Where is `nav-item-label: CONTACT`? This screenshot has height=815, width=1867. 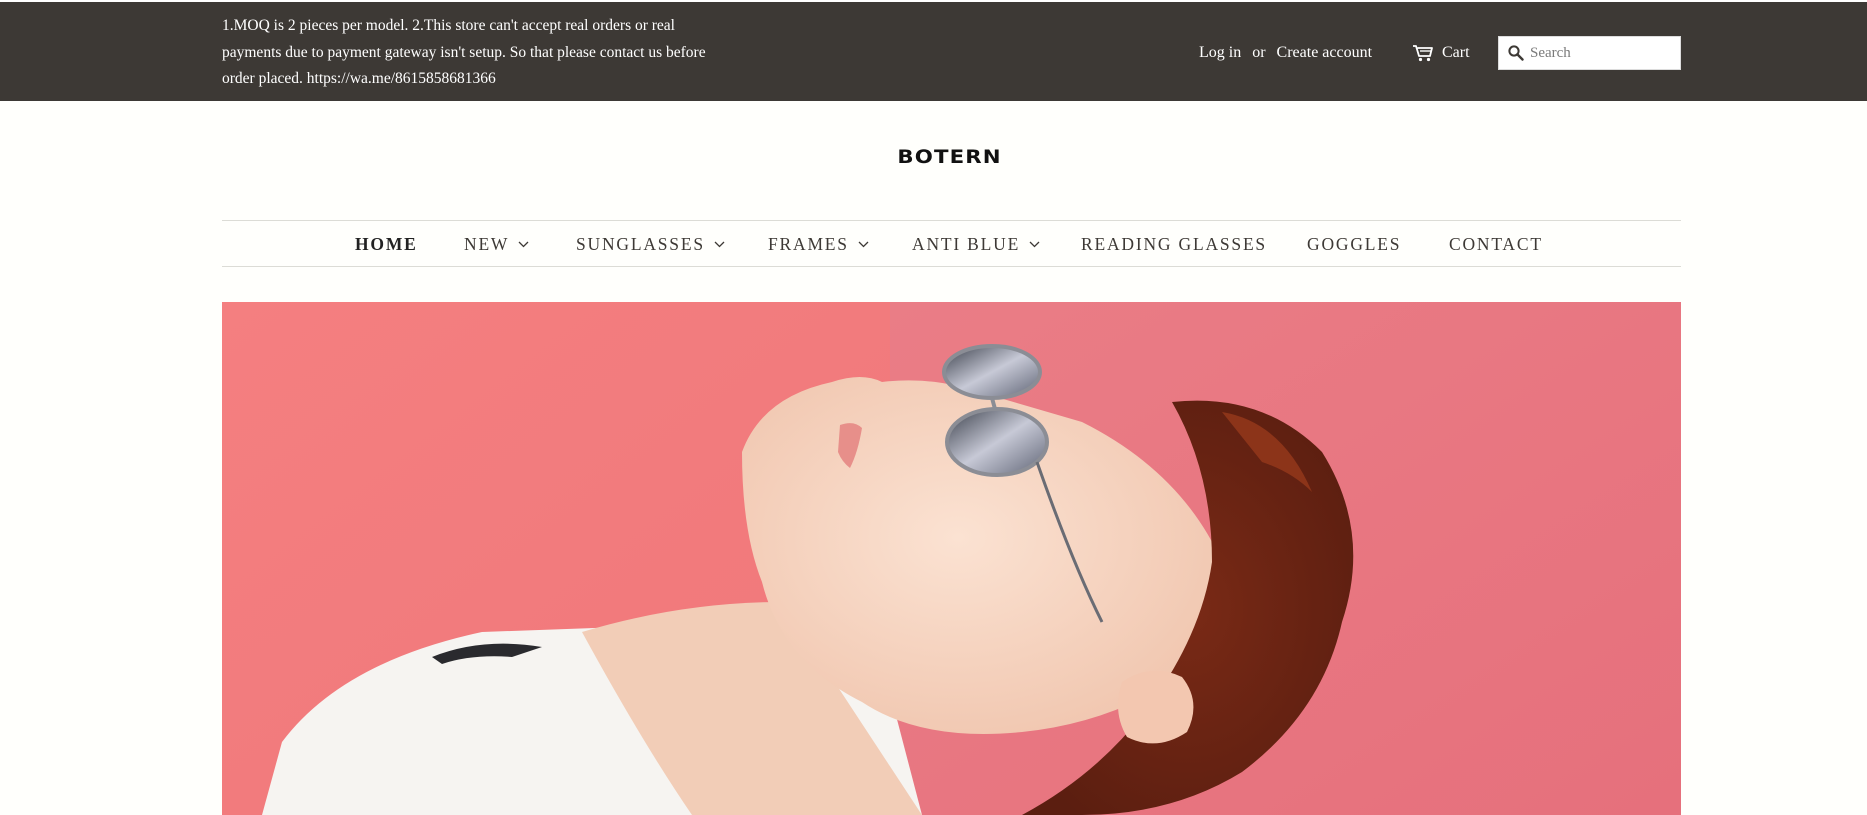 nav-item-label: CONTACT is located at coordinates (1496, 243).